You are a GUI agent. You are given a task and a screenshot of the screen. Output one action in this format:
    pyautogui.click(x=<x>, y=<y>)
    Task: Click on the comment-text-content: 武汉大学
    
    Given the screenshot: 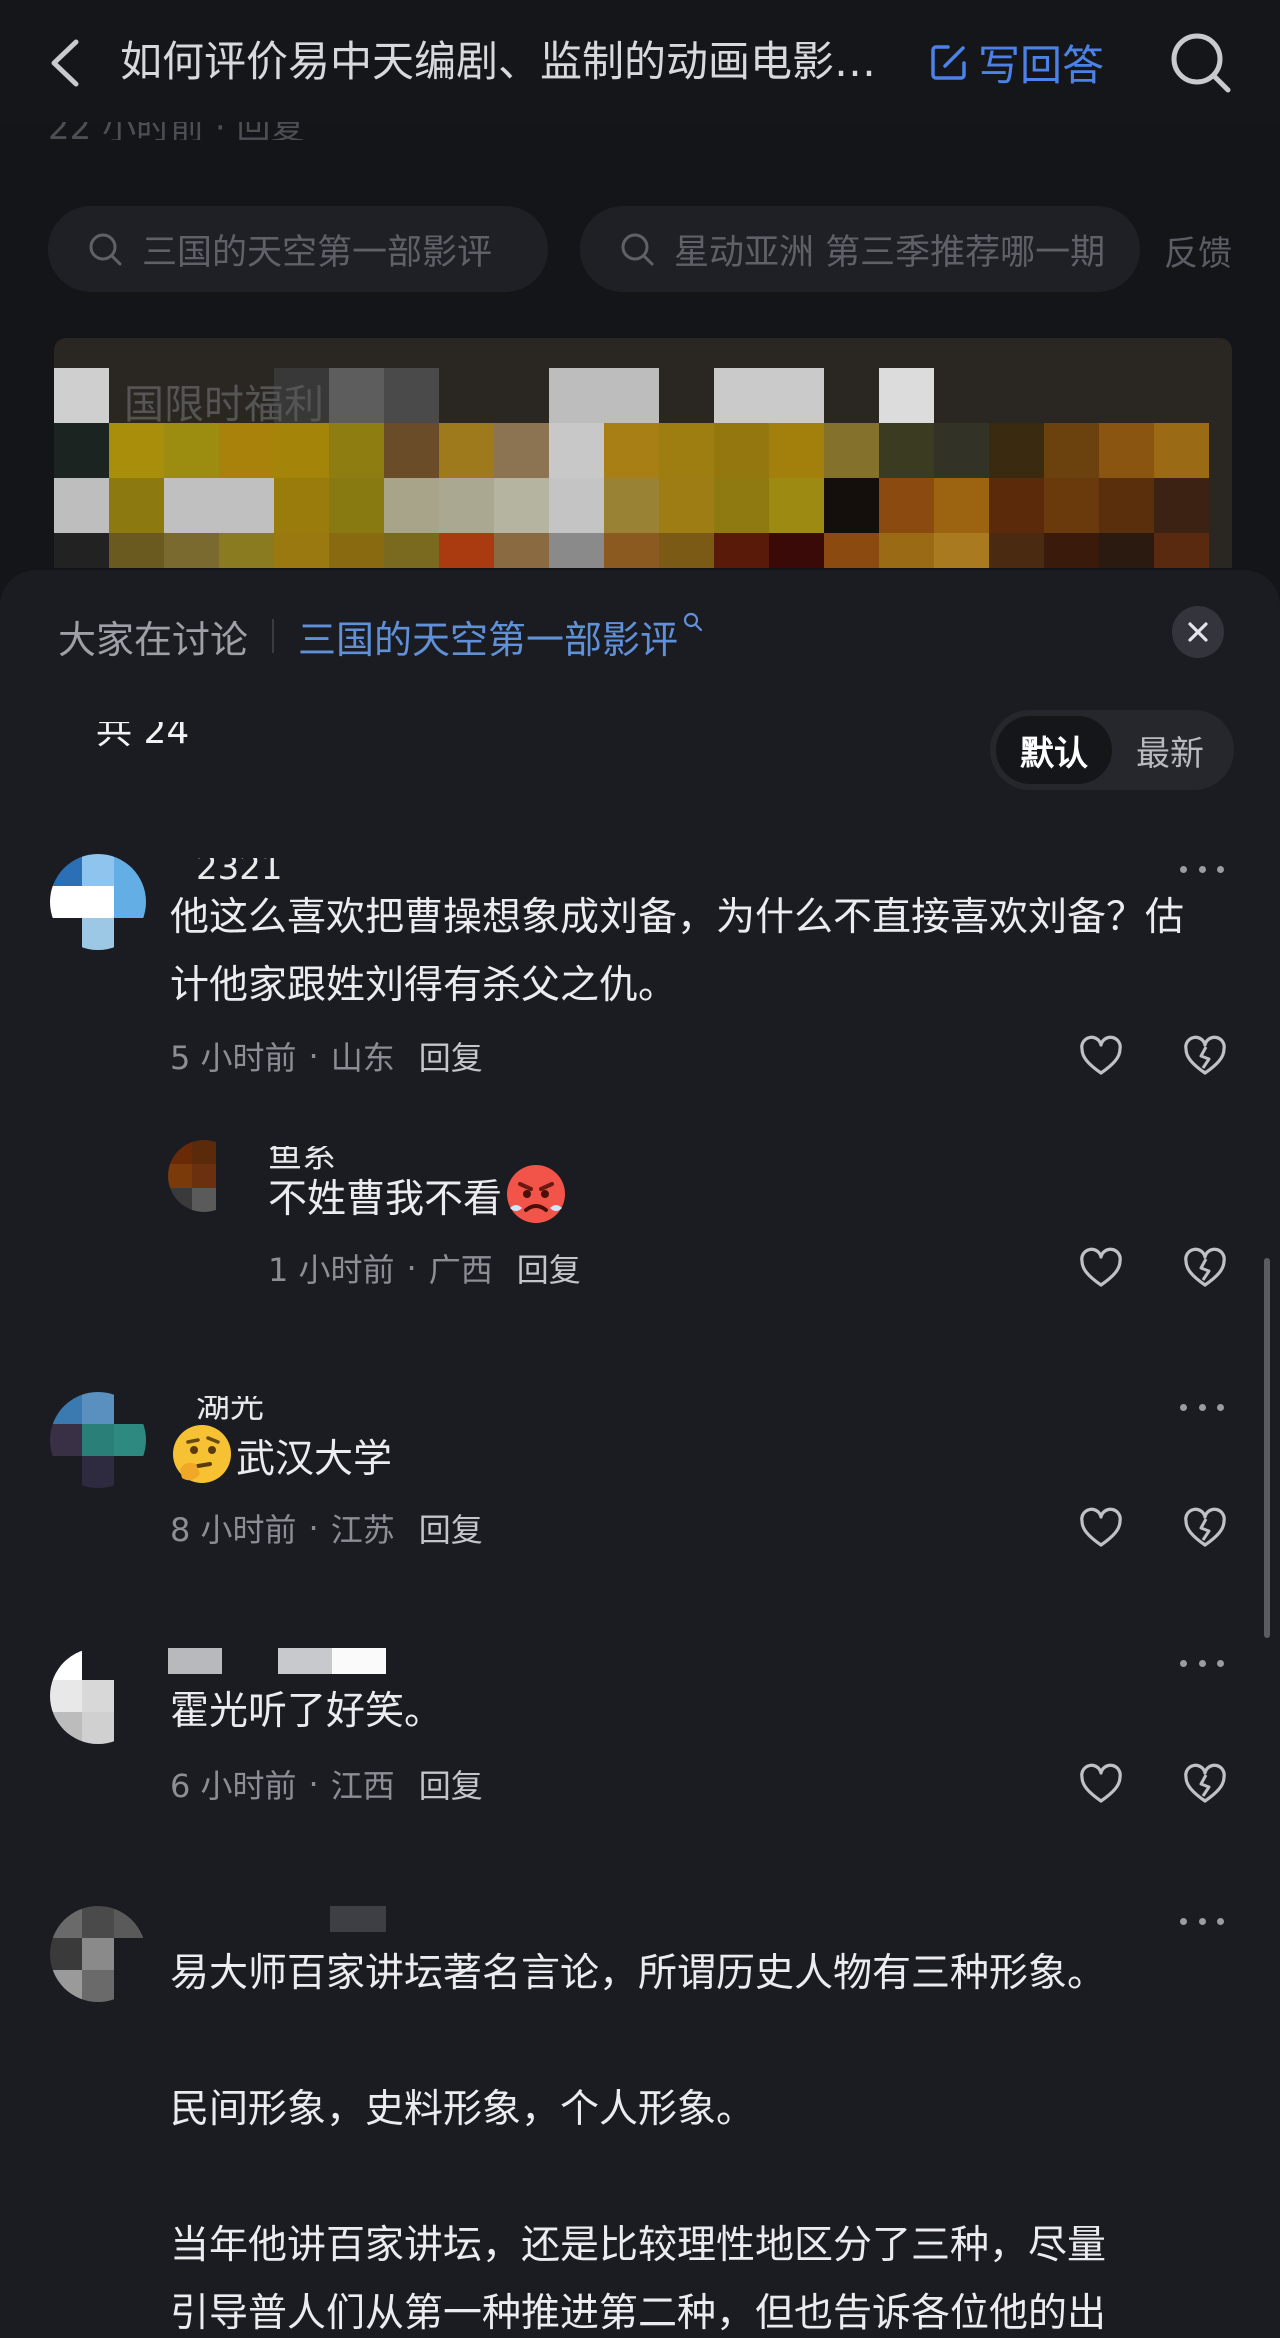 What is the action you would take?
    pyautogui.click(x=314, y=1459)
    